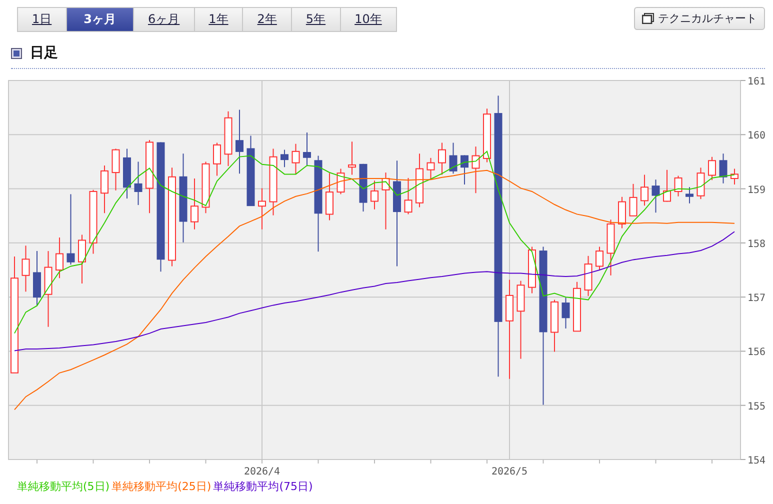 This screenshot has height=504, width=773. Describe the element at coordinates (100, 19) in the screenshot. I see `period-tab: 3ヶ月` at that location.